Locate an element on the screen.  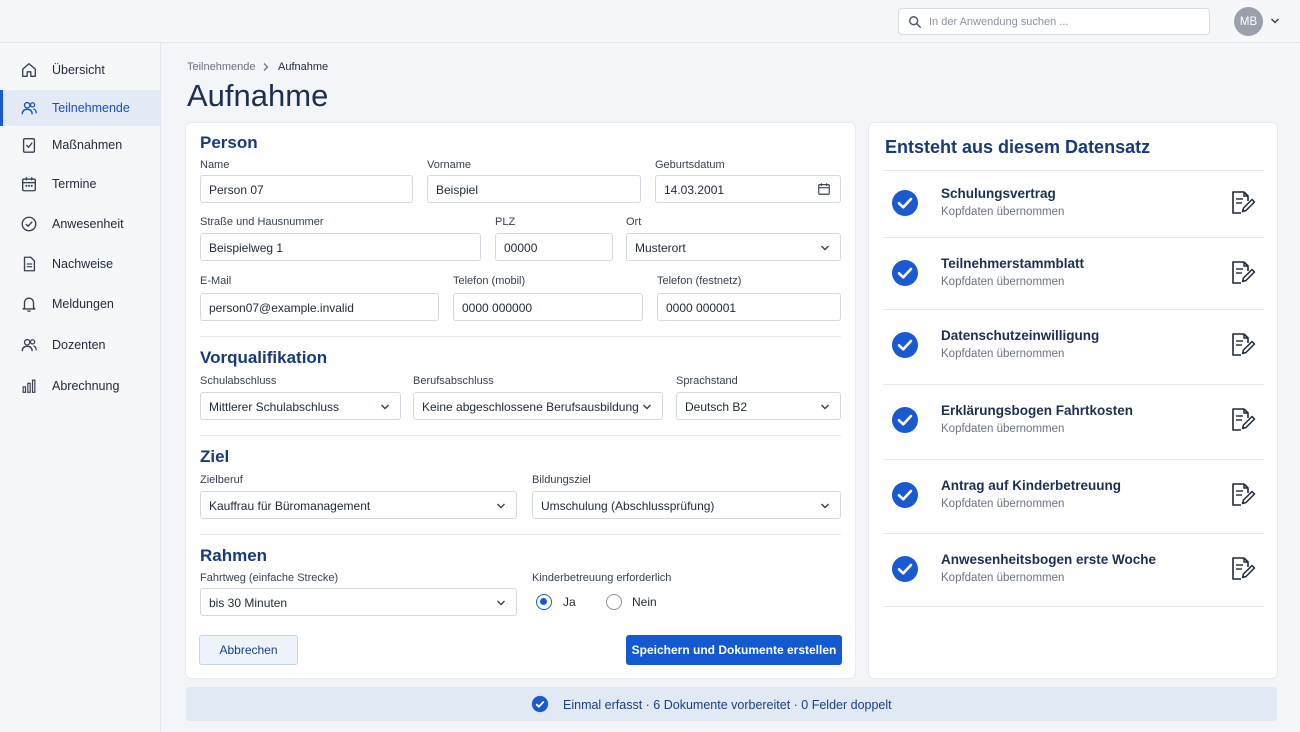
sidebar-item-label: Anwesenheit is located at coordinates (88, 224).